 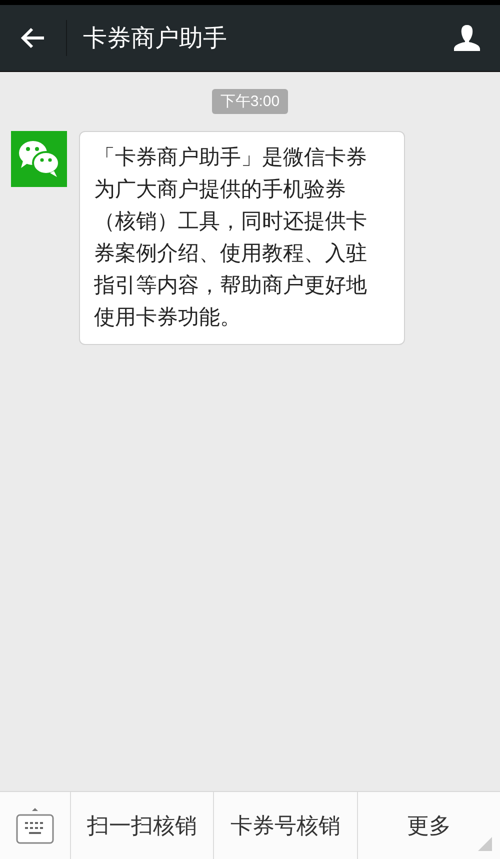 I want to click on chat-logo-icon, so click(x=39, y=159).